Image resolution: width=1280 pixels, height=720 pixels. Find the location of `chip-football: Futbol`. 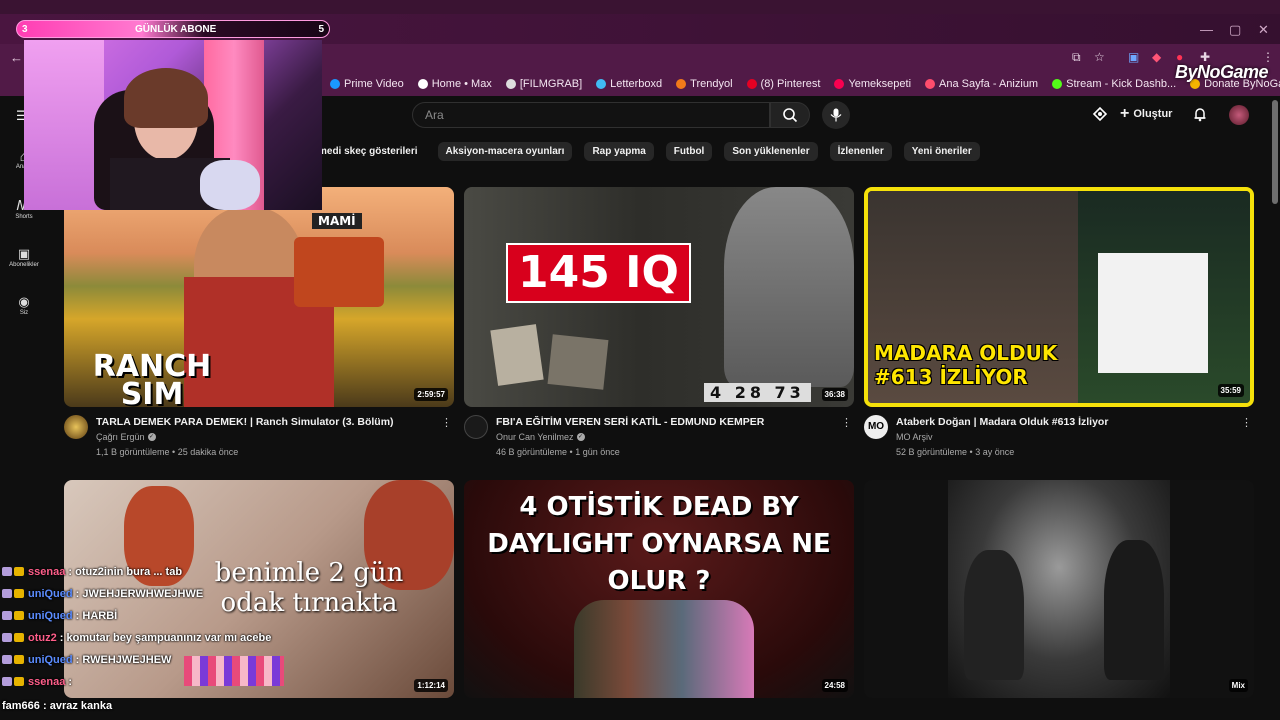

chip-football: Futbol is located at coordinates (689, 151).